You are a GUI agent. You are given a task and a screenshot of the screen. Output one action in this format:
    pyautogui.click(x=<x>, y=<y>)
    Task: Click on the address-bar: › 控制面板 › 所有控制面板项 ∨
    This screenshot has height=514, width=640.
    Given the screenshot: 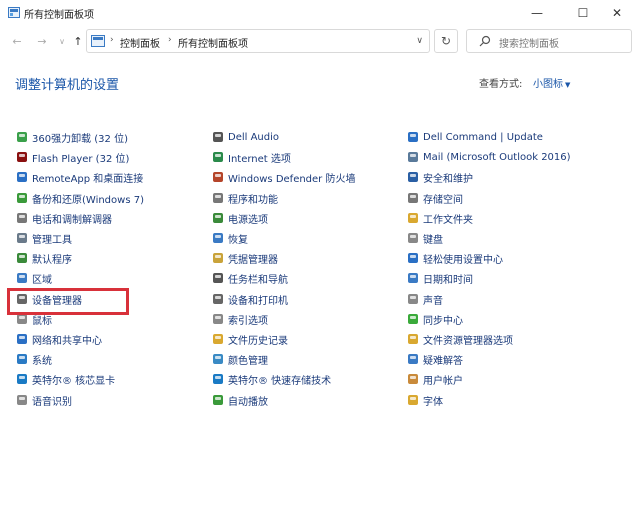 What is the action you would take?
    pyautogui.click(x=258, y=41)
    